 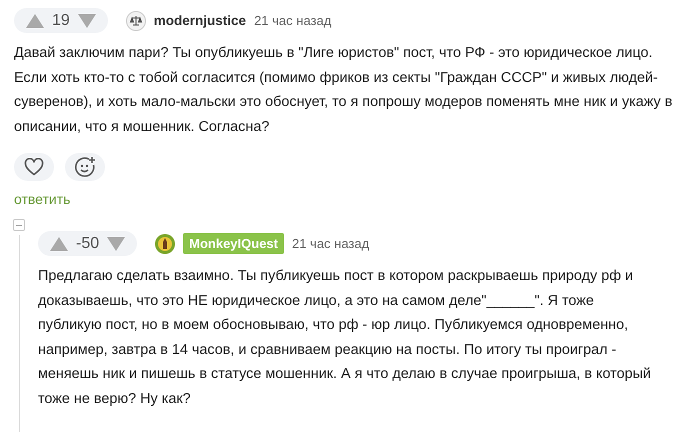 I want to click on collapse-button, so click(x=19, y=225).